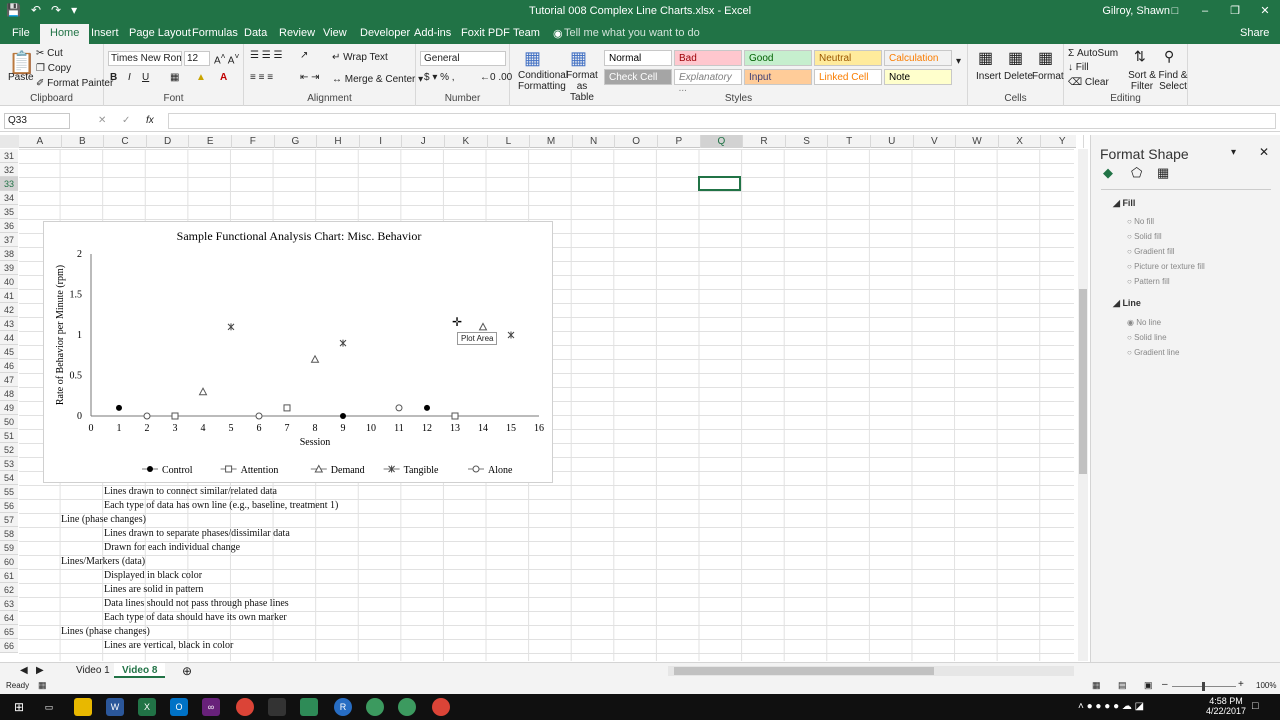 The image size is (1280, 720). What do you see at coordinates (9, 646) in the screenshot?
I see `row-header: 66` at bounding box center [9, 646].